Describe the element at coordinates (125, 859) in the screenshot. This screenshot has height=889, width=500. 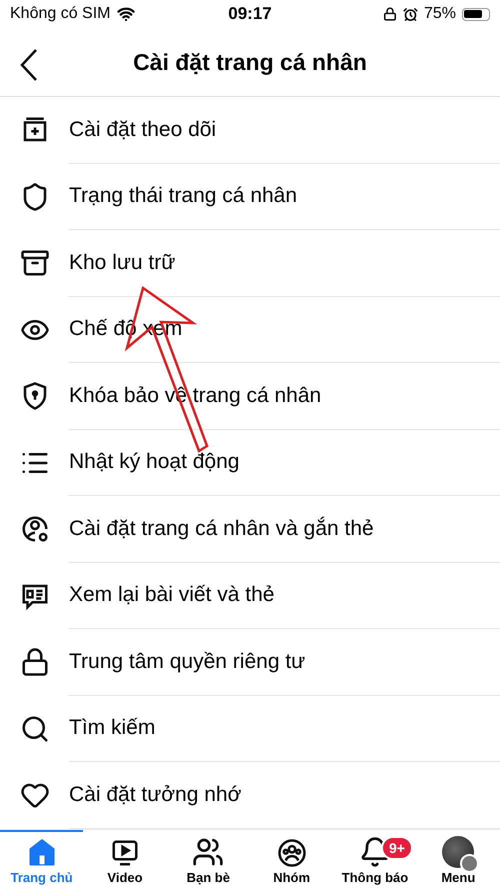
I see `tab-bar-item: Video` at that location.